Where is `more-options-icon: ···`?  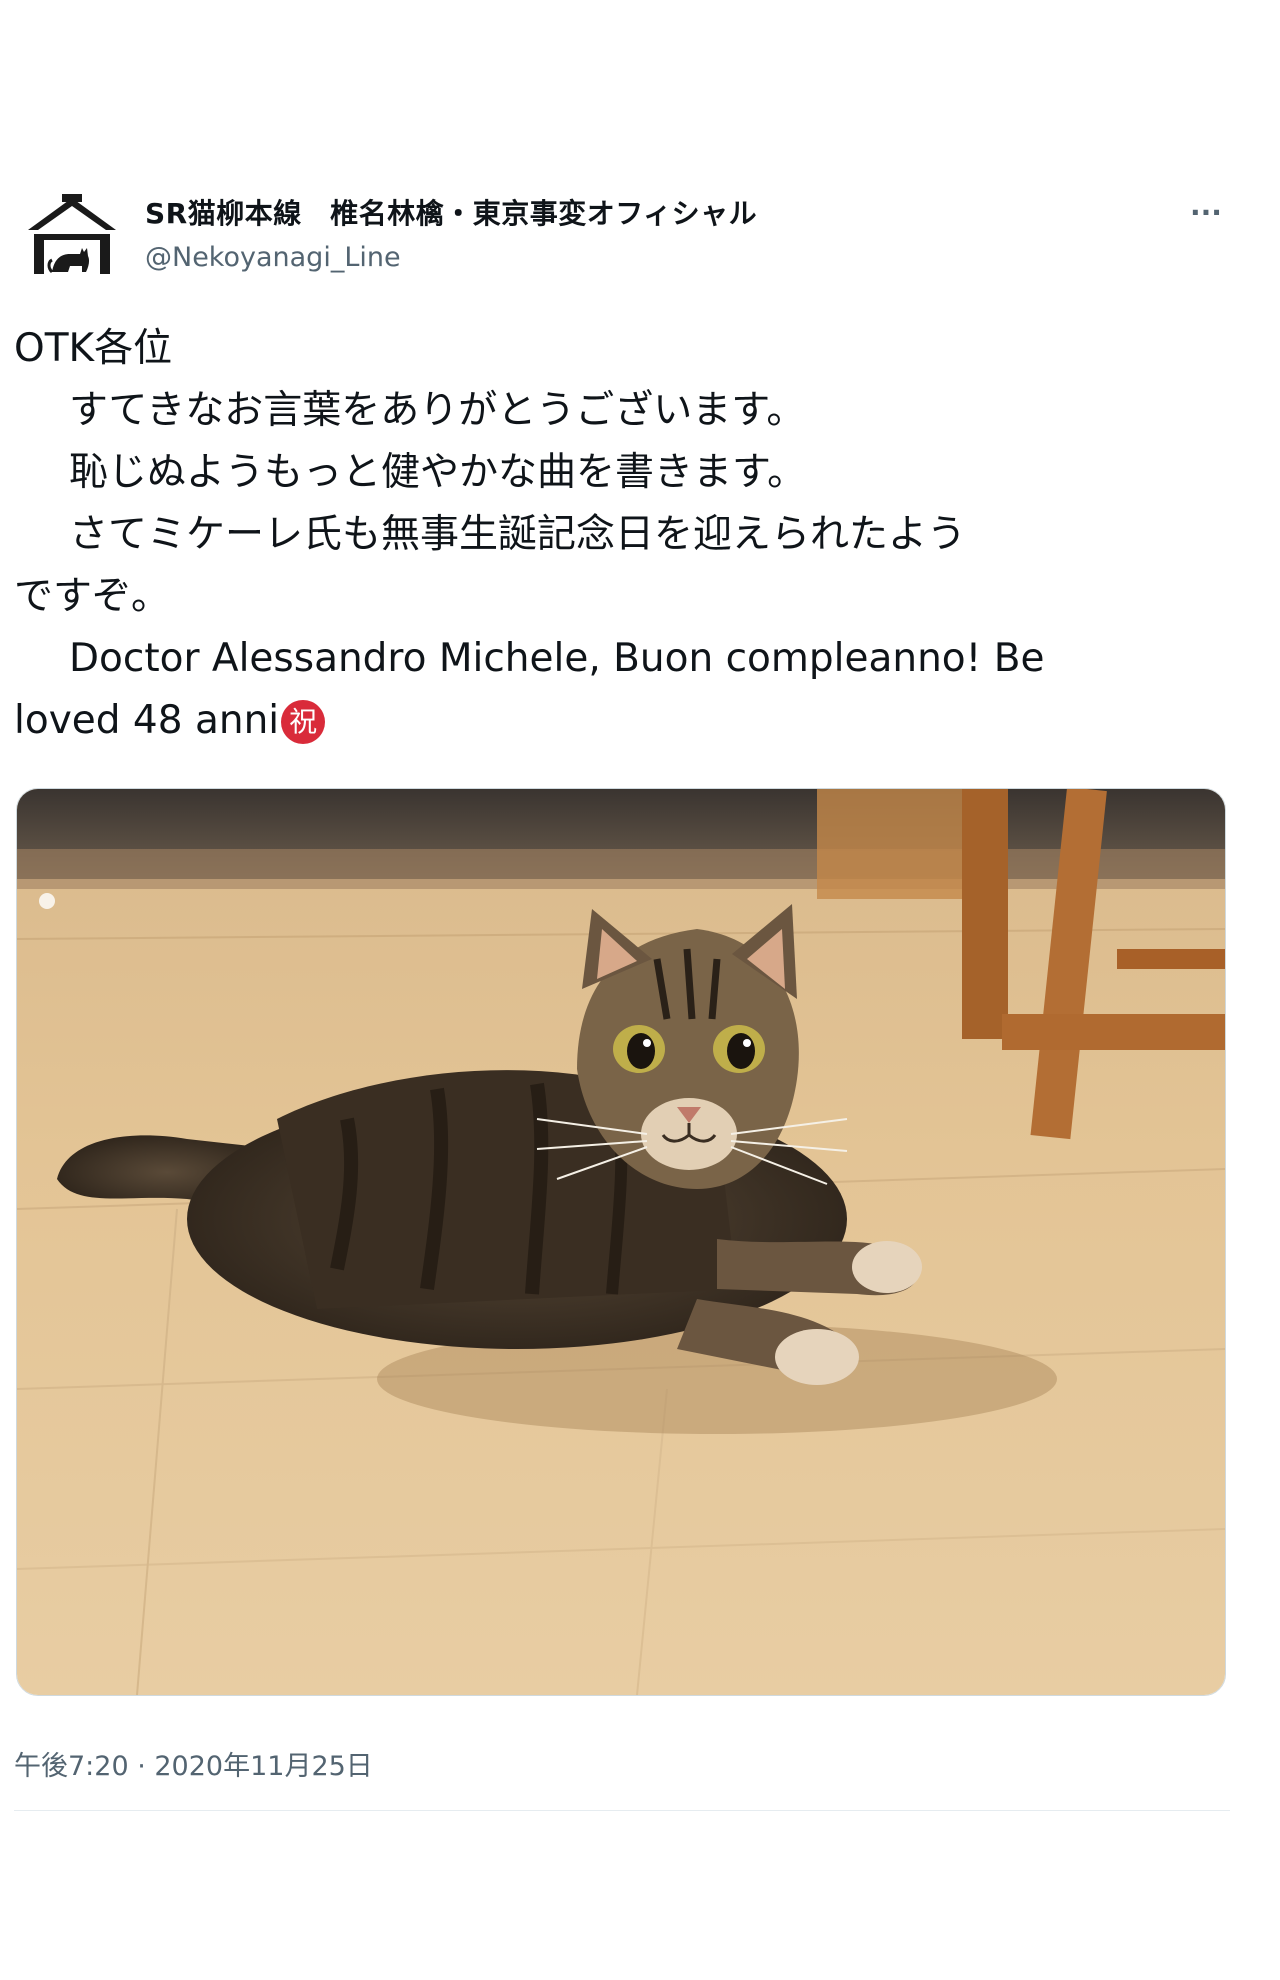 more-options-icon: ··· is located at coordinates (1206, 213).